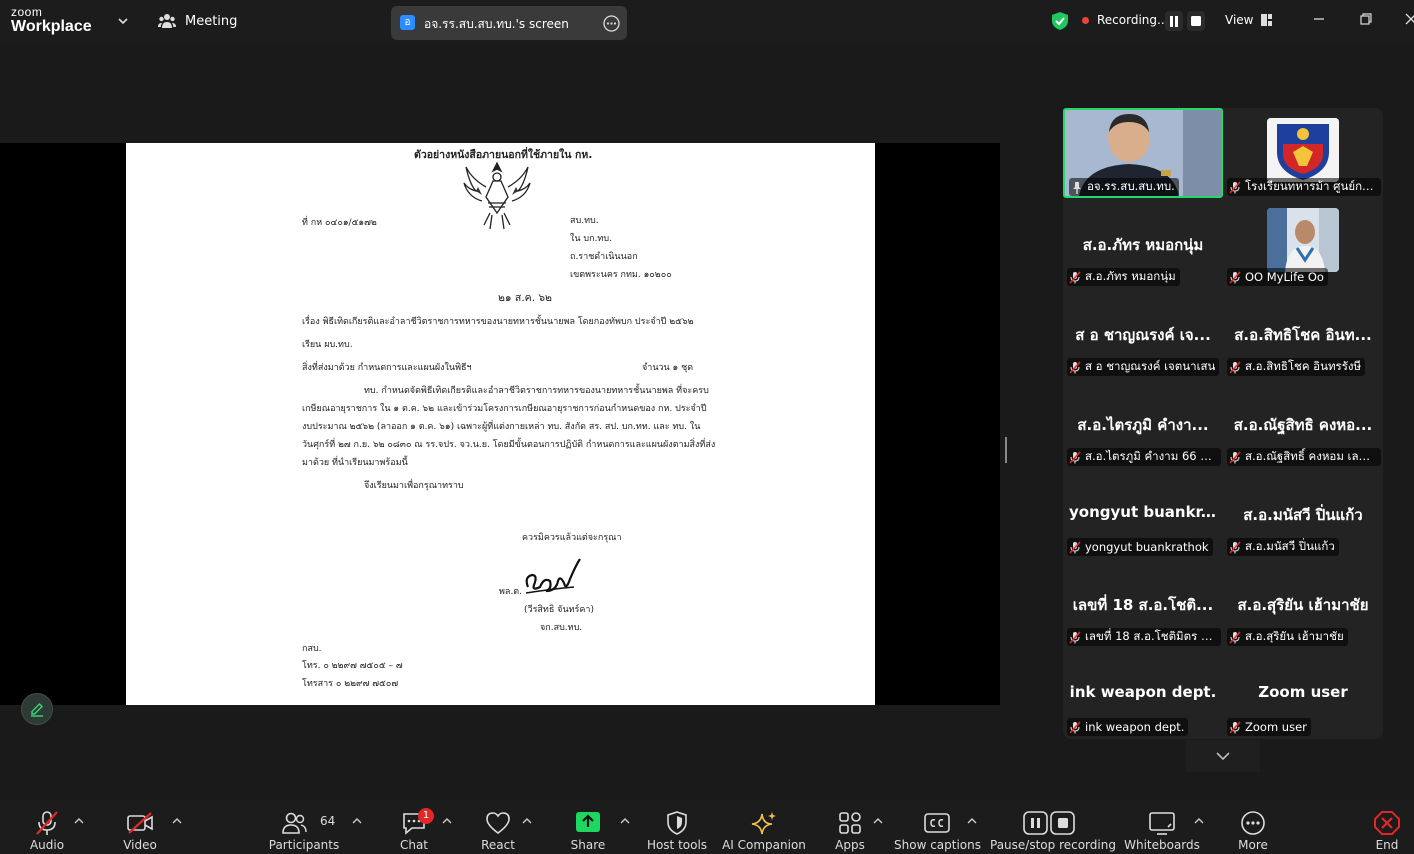  I want to click on participant-tile: ส อ ชาญณรงค์ เจ... ส อ ชาญณรงค์ เจตนาเสน, so click(1143, 333).